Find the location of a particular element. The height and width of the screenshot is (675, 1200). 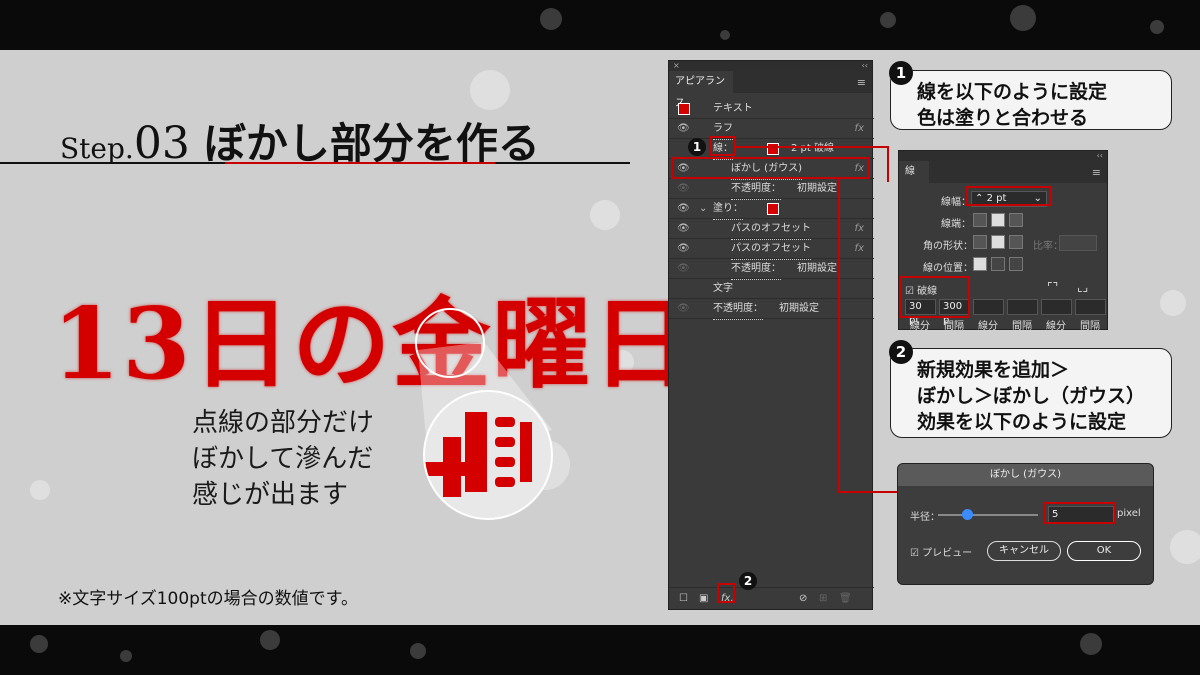

row-value: 2 pt 破線 is located at coordinates (812, 148).